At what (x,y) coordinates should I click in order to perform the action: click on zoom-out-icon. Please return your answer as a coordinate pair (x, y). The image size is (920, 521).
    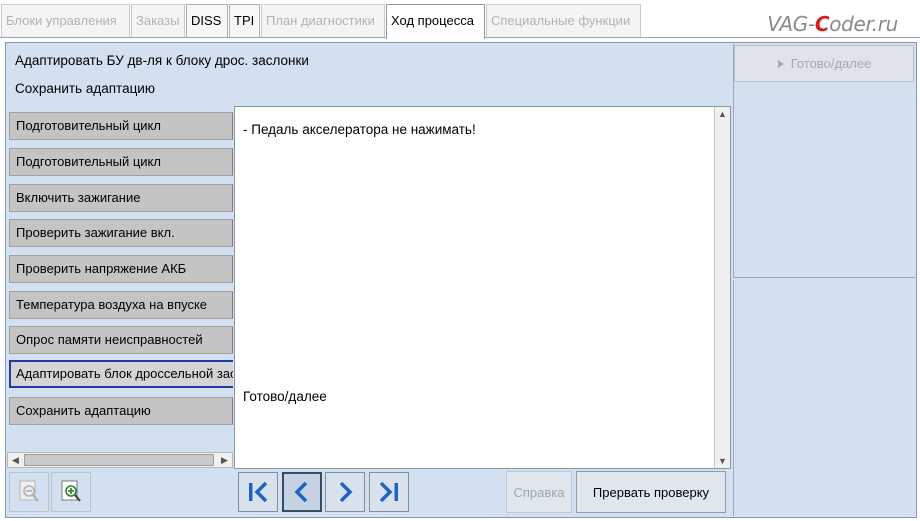
    Looking at the image, I should click on (29, 491).